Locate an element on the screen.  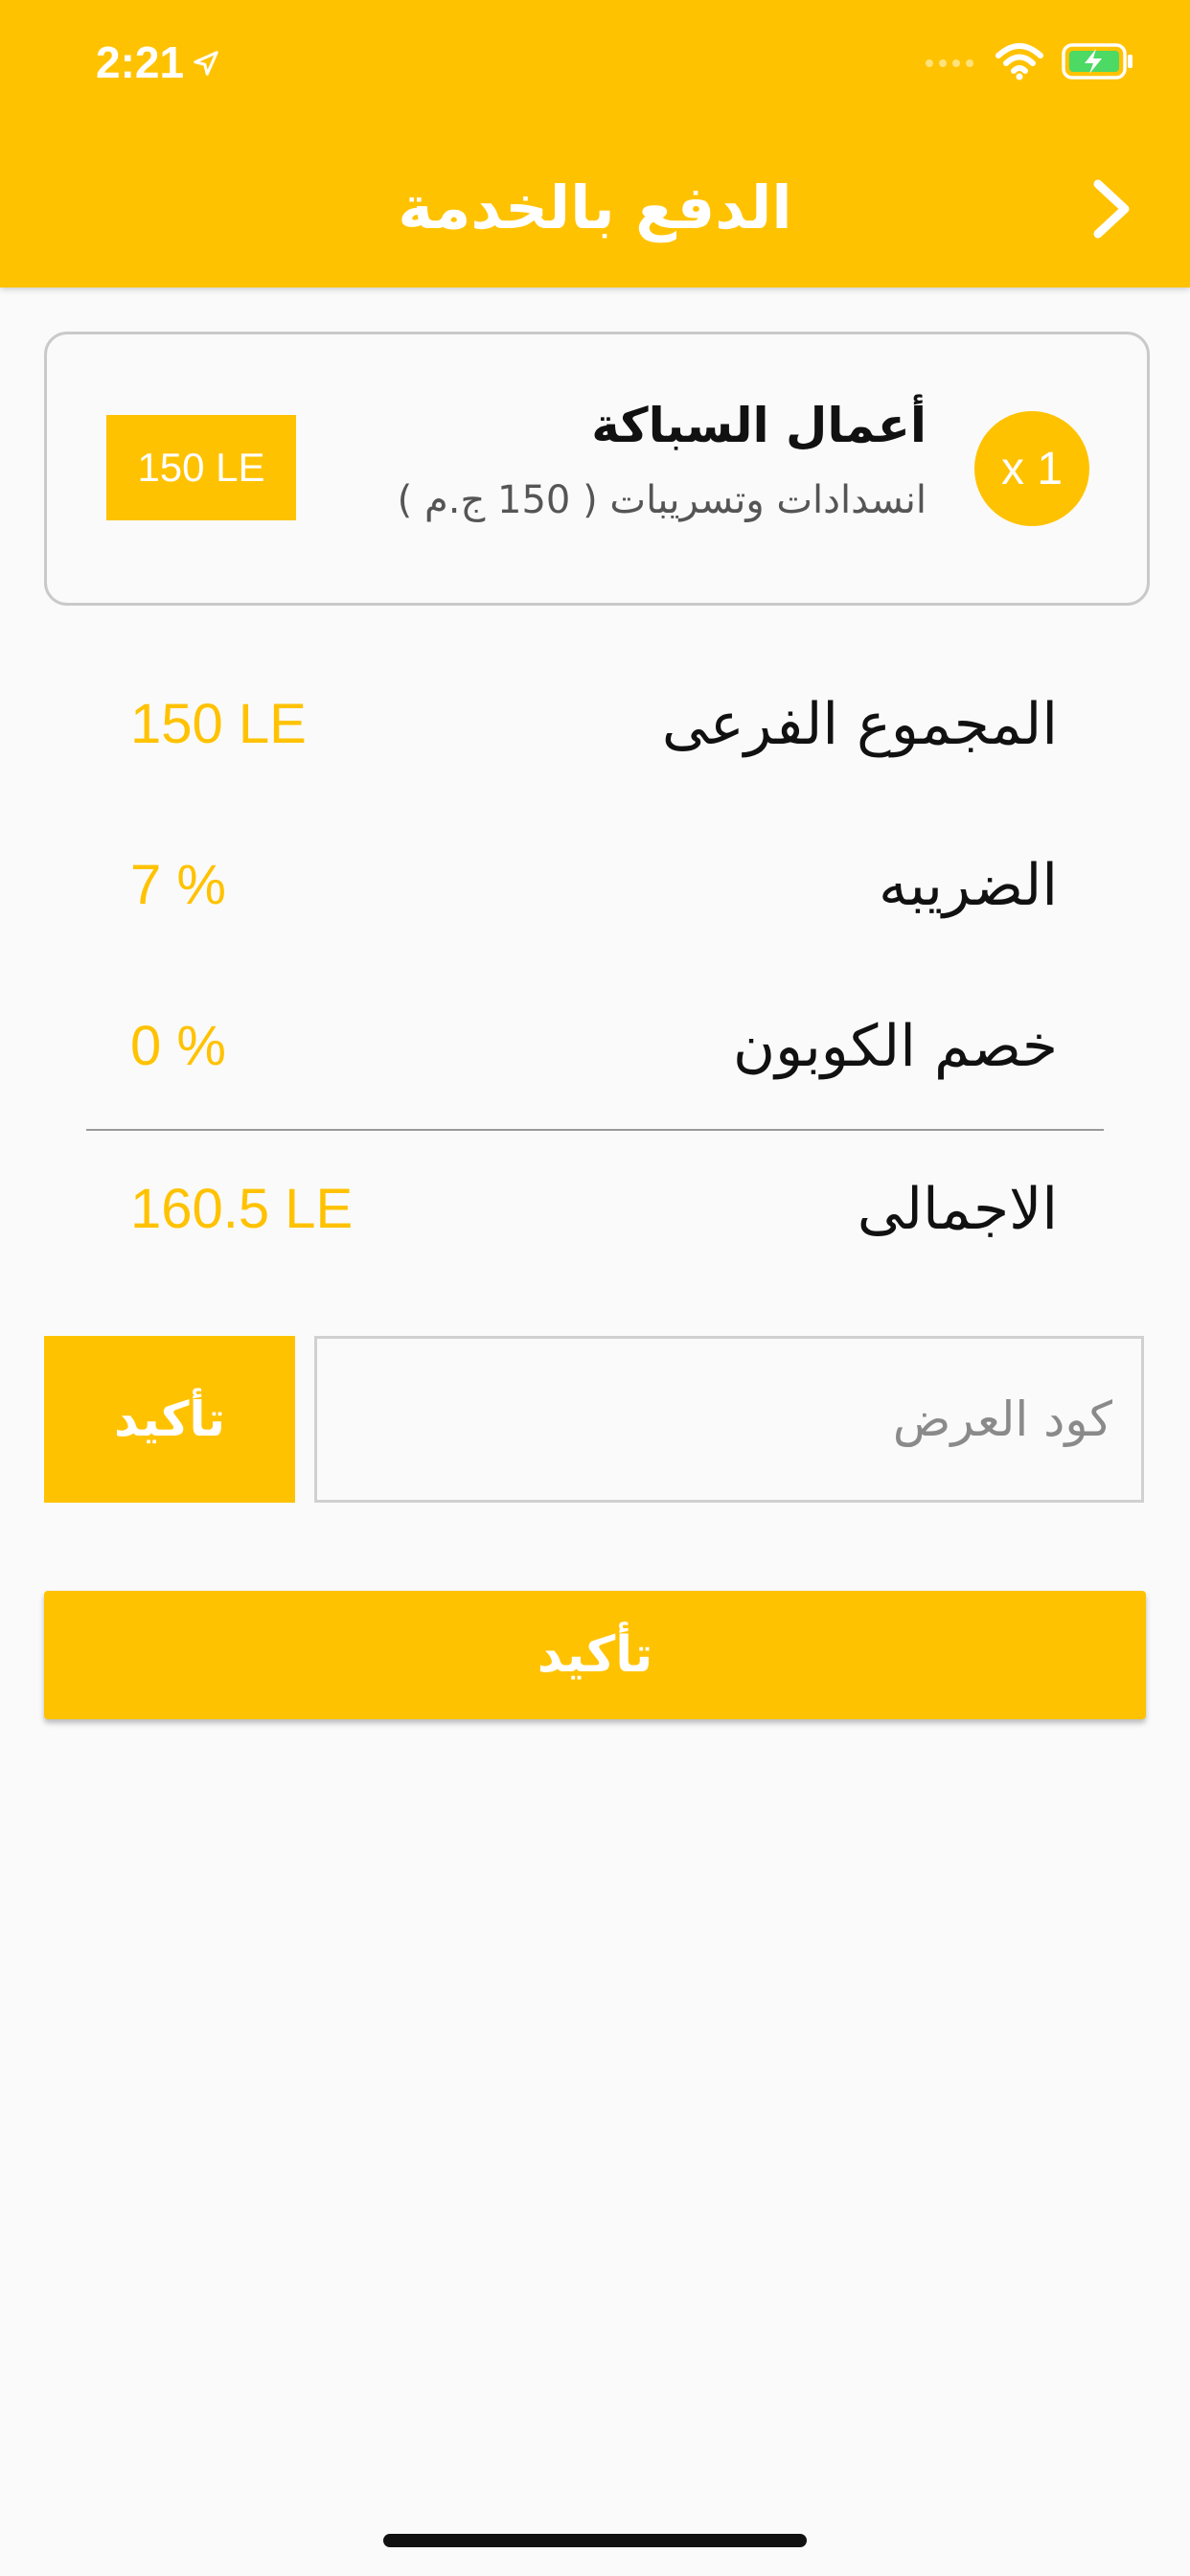
app-header: 2:21 الدفع بالخدمة is located at coordinates (595, 144).